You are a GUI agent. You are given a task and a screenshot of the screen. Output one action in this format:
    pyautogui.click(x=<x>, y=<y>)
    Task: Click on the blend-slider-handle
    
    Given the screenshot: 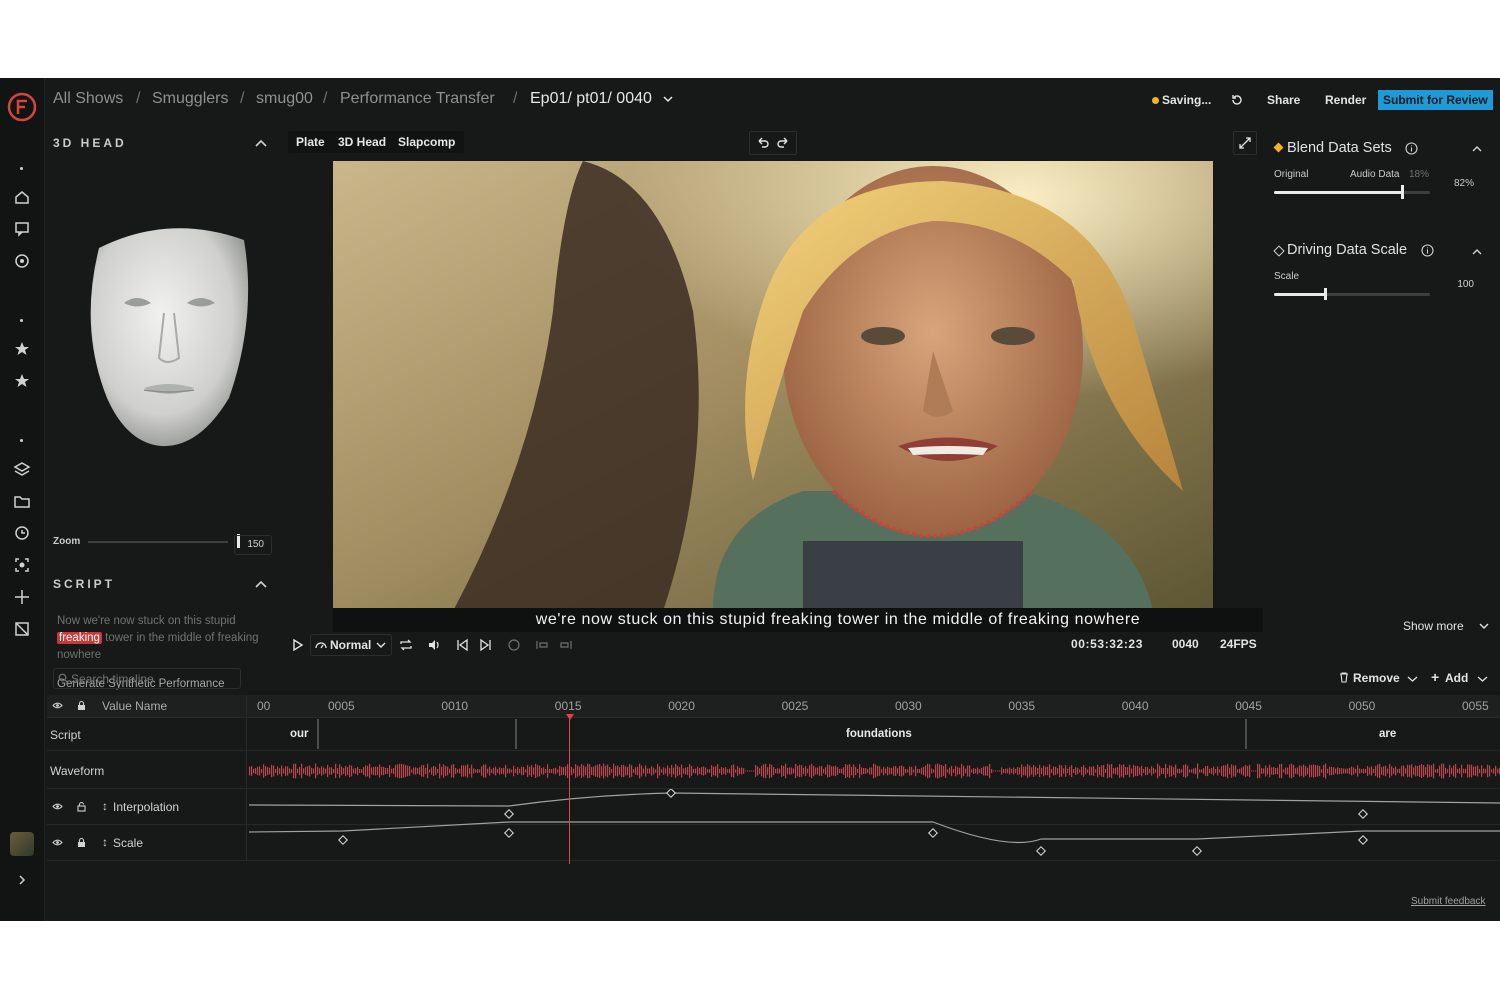 What is the action you would take?
    pyautogui.click(x=1402, y=192)
    